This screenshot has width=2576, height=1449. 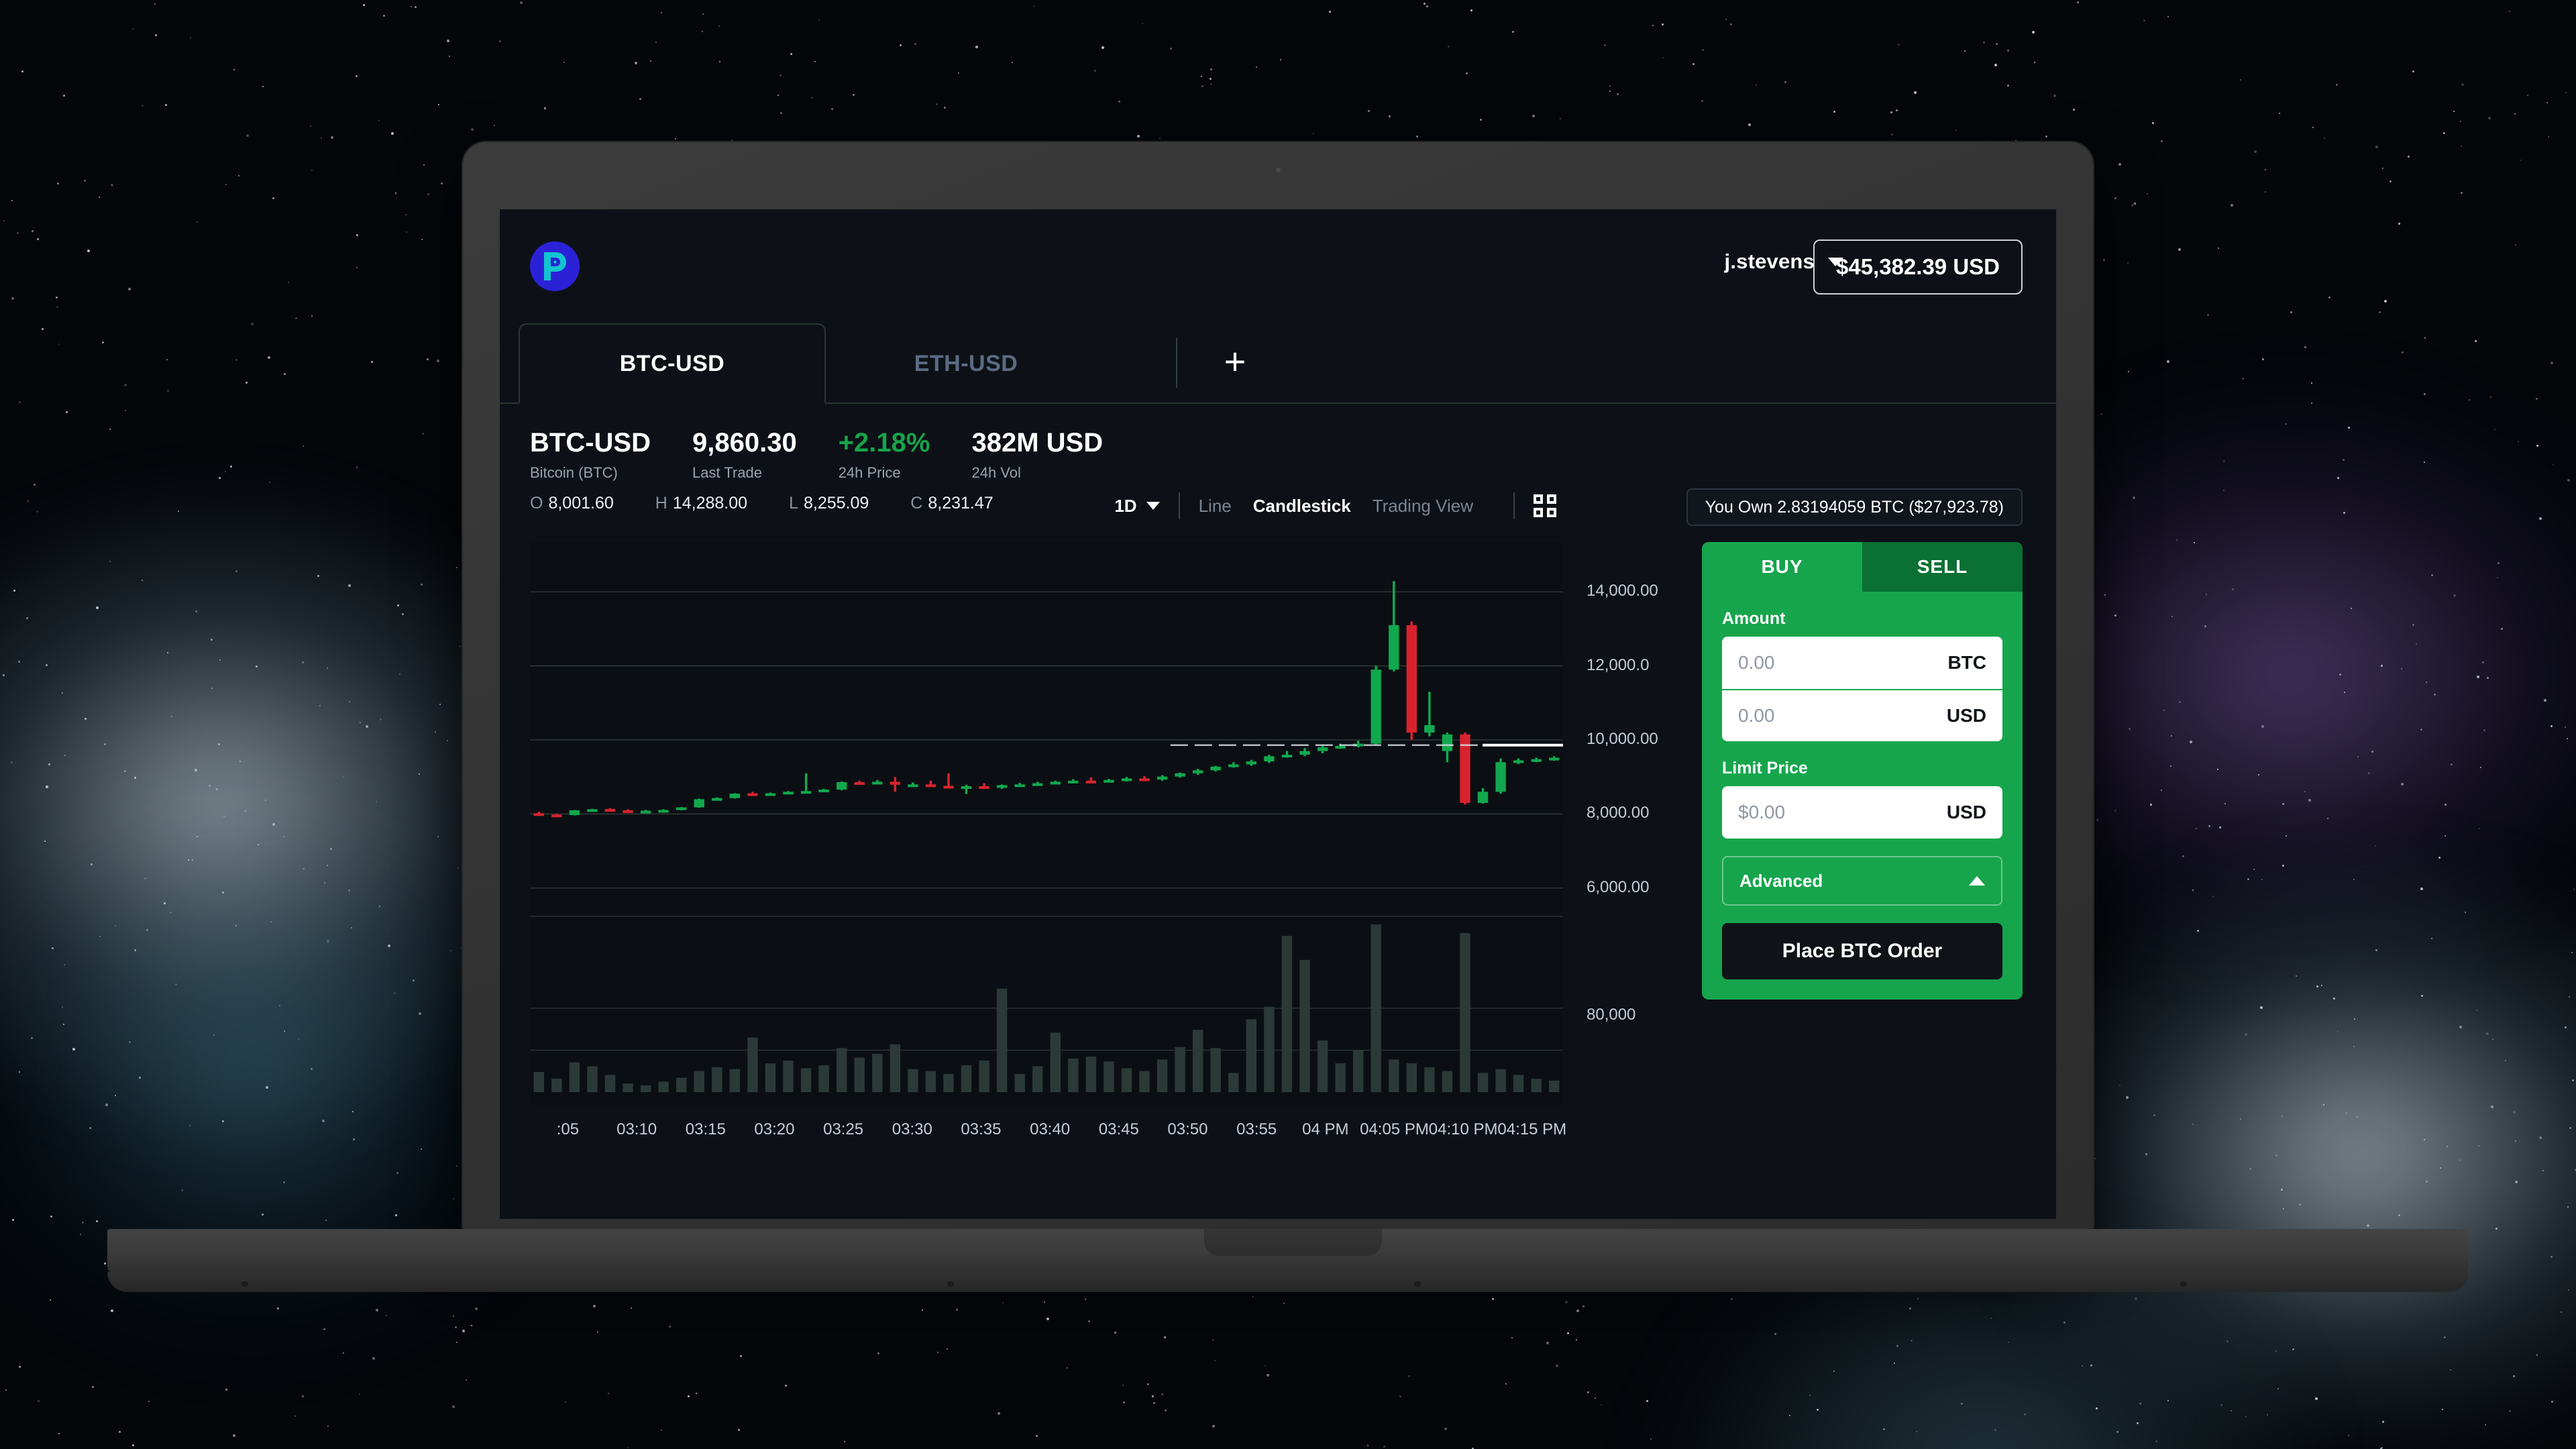 What do you see at coordinates (1618, 813) in the screenshot?
I see `y-axis-tick: 8,000.00` at bounding box center [1618, 813].